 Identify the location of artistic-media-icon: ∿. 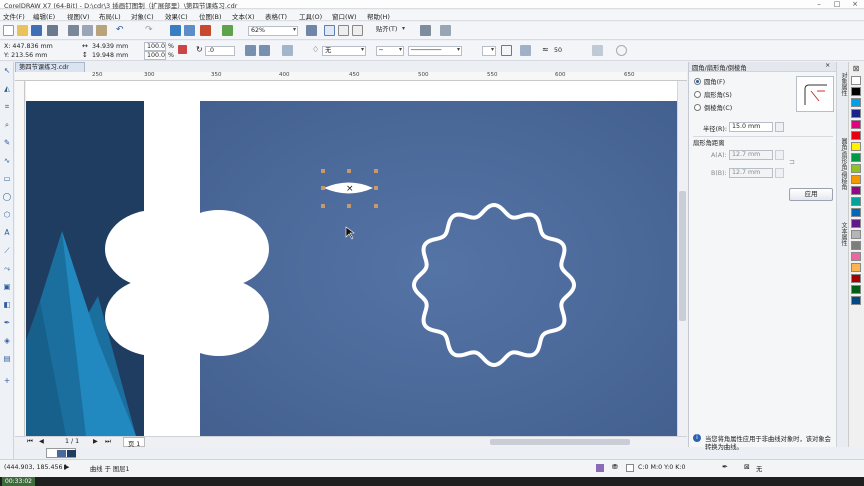
(7, 161).